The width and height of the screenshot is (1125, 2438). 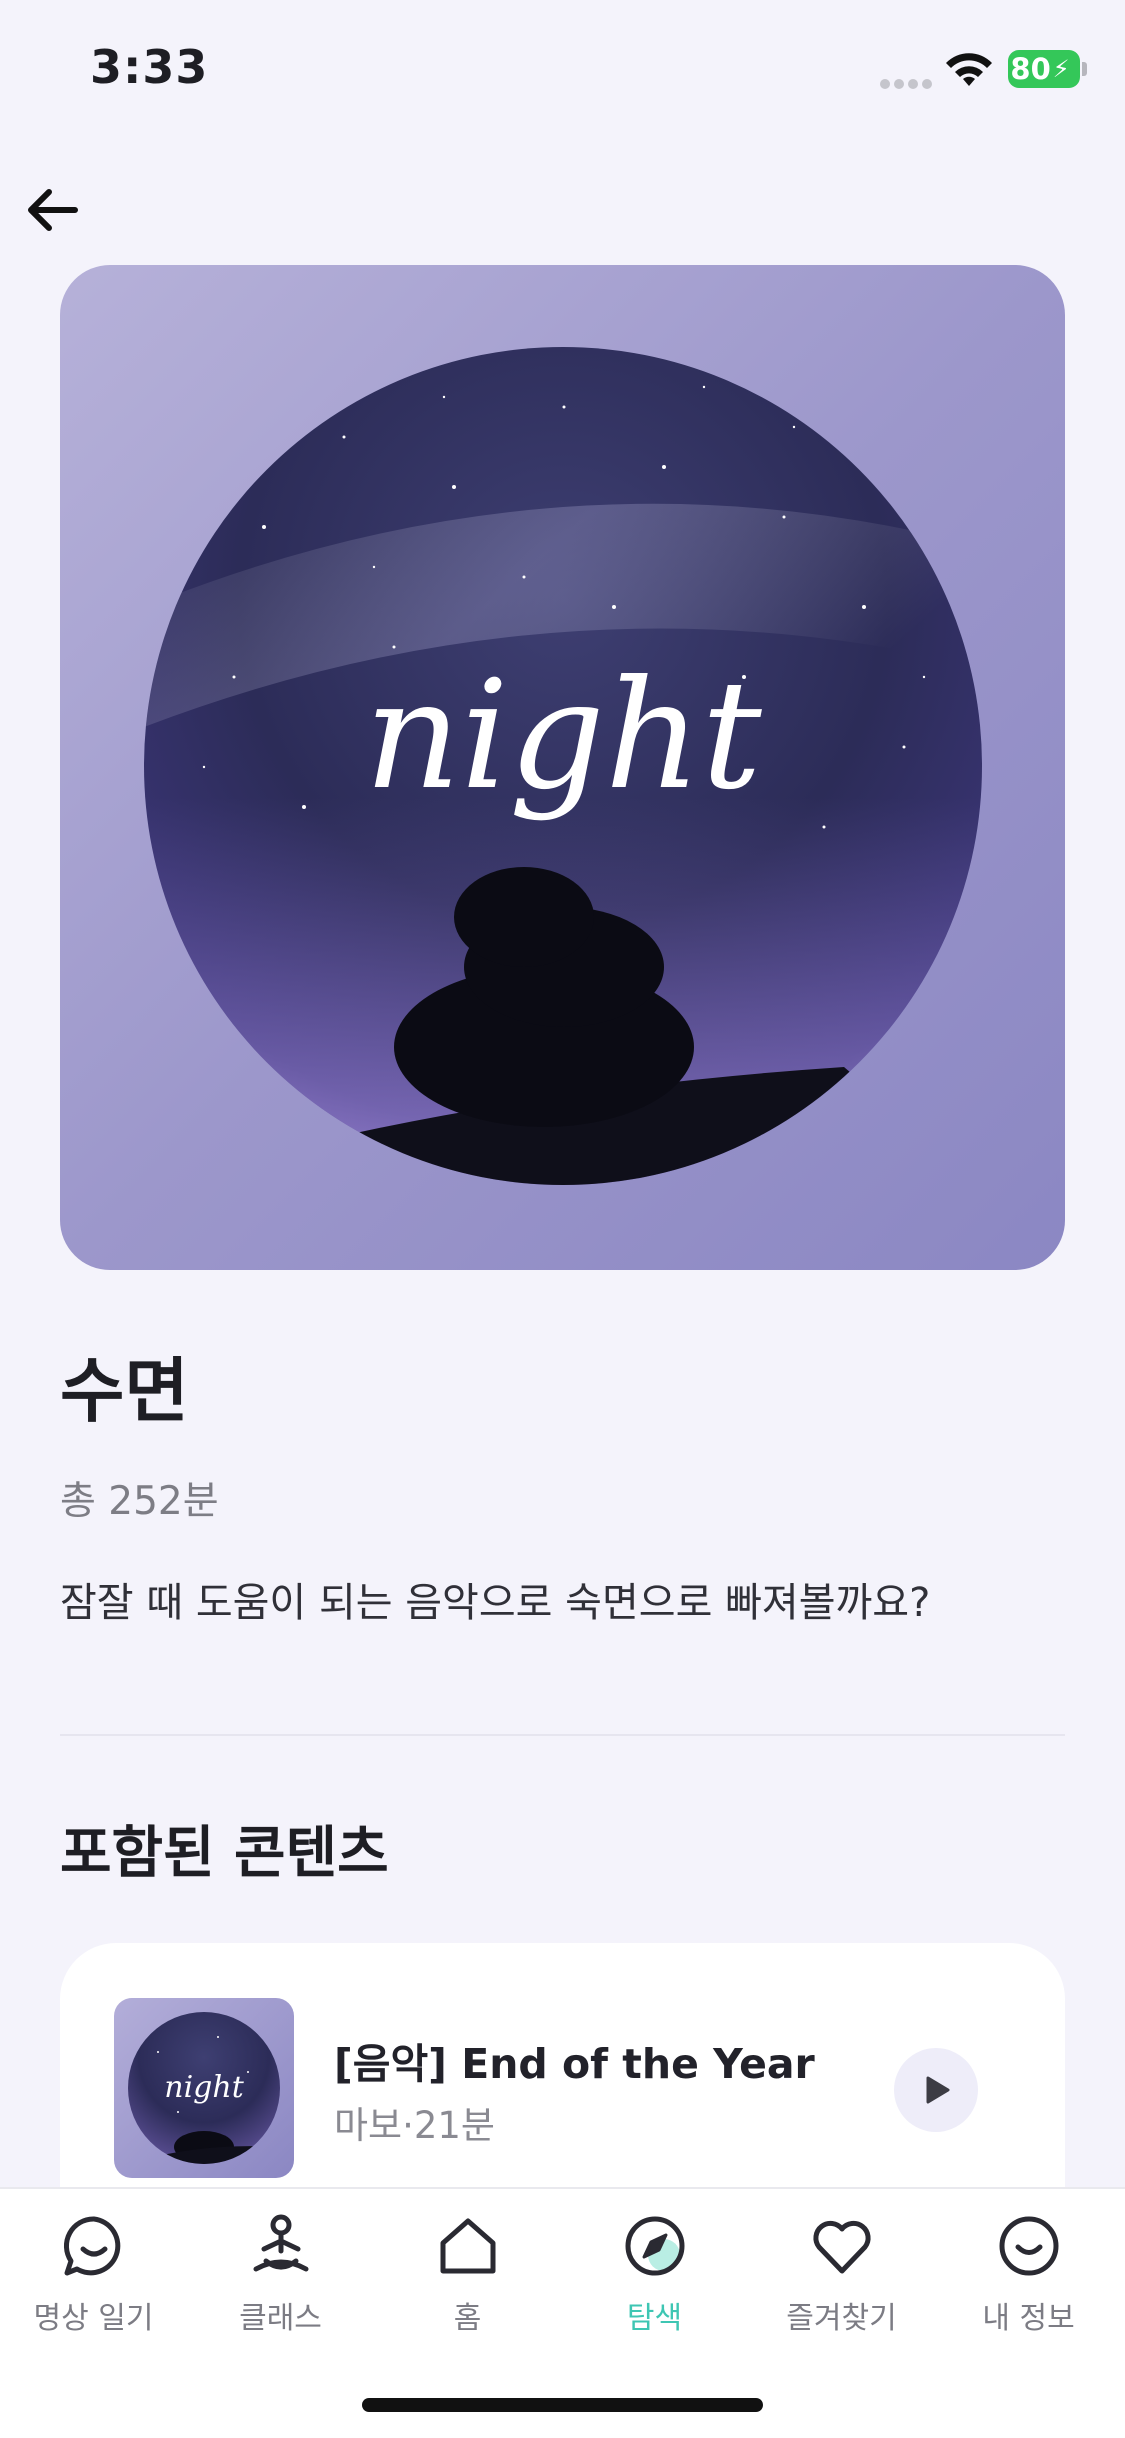 What do you see at coordinates (467, 2246) in the screenshot?
I see `home-icon` at bounding box center [467, 2246].